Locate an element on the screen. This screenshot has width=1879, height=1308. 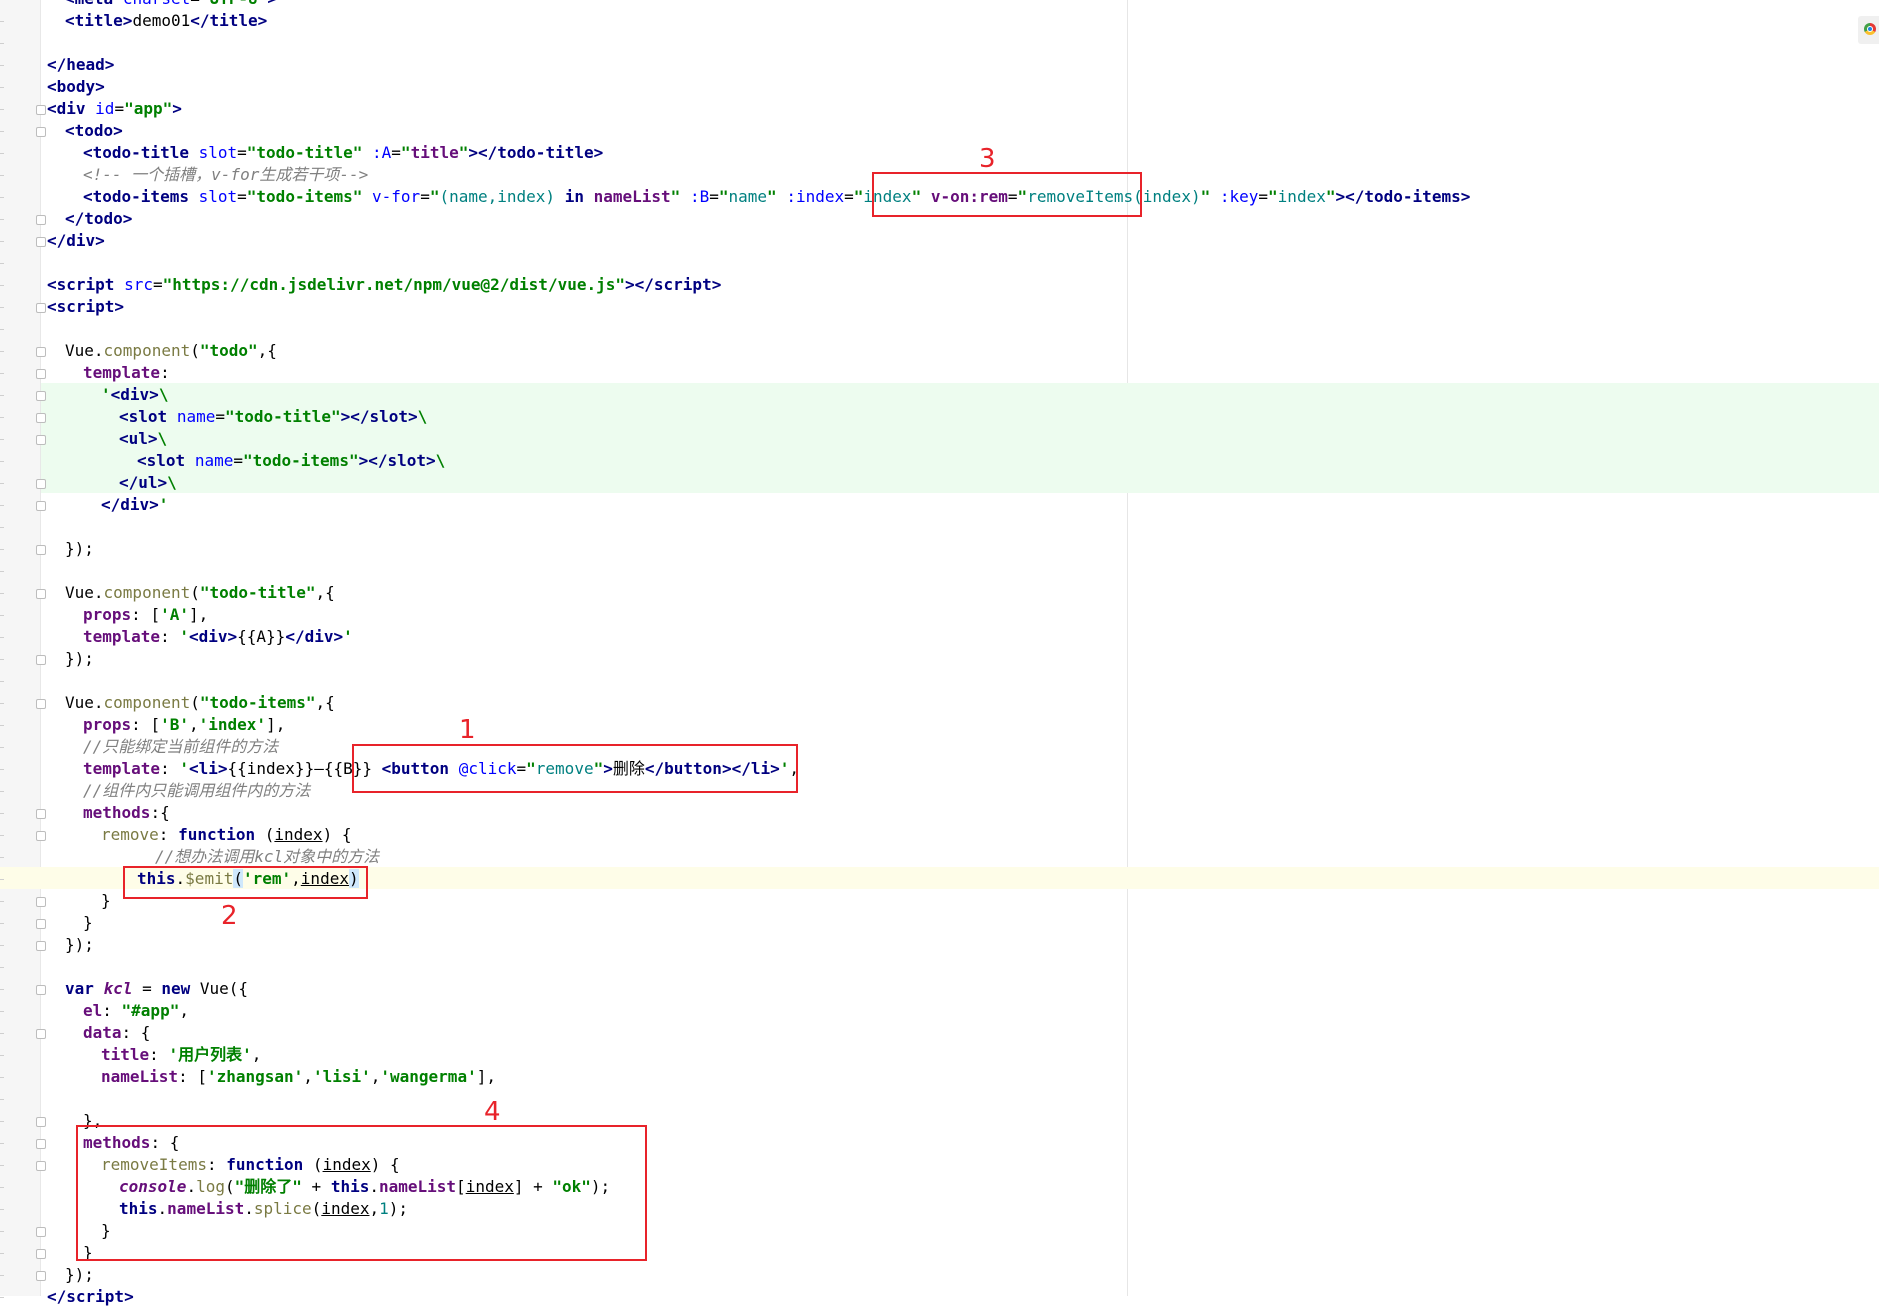
code-line: remove: function (index) { is located at coordinates (939, 835).